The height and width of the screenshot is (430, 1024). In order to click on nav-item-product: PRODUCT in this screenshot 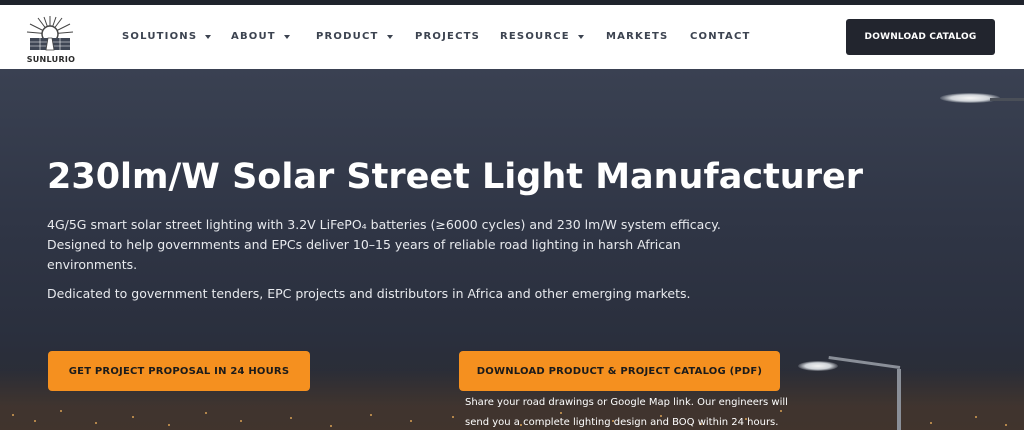, I will do `click(354, 36)`.